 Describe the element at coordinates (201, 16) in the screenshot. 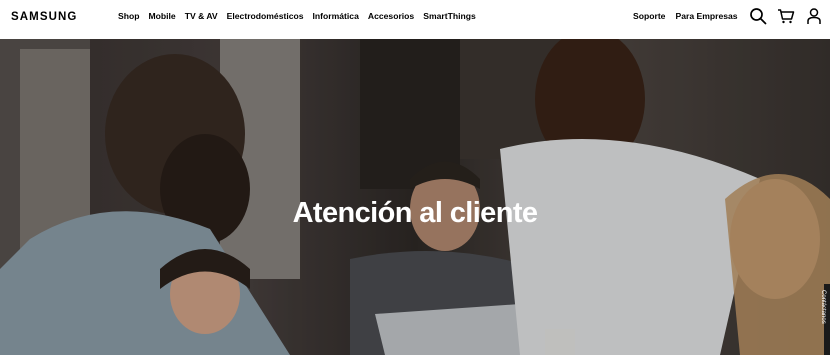

I see `nav-item-tv-av: TV & AV` at that location.